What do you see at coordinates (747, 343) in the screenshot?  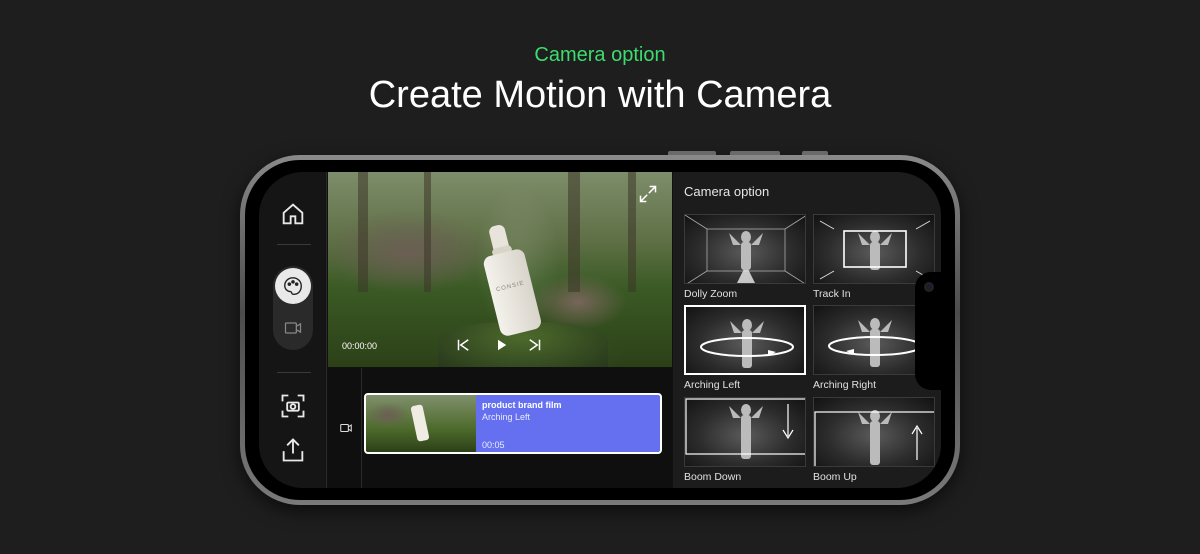 I see `arching-left-icon` at bounding box center [747, 343].